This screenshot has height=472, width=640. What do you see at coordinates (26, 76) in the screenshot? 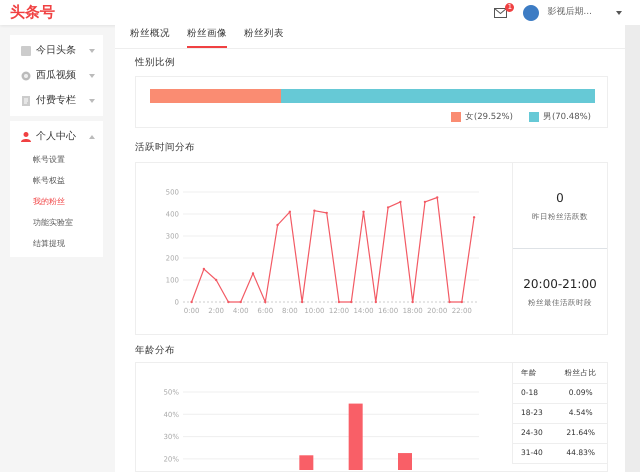
I see `circle-icon` at bounding box center [26, 76].